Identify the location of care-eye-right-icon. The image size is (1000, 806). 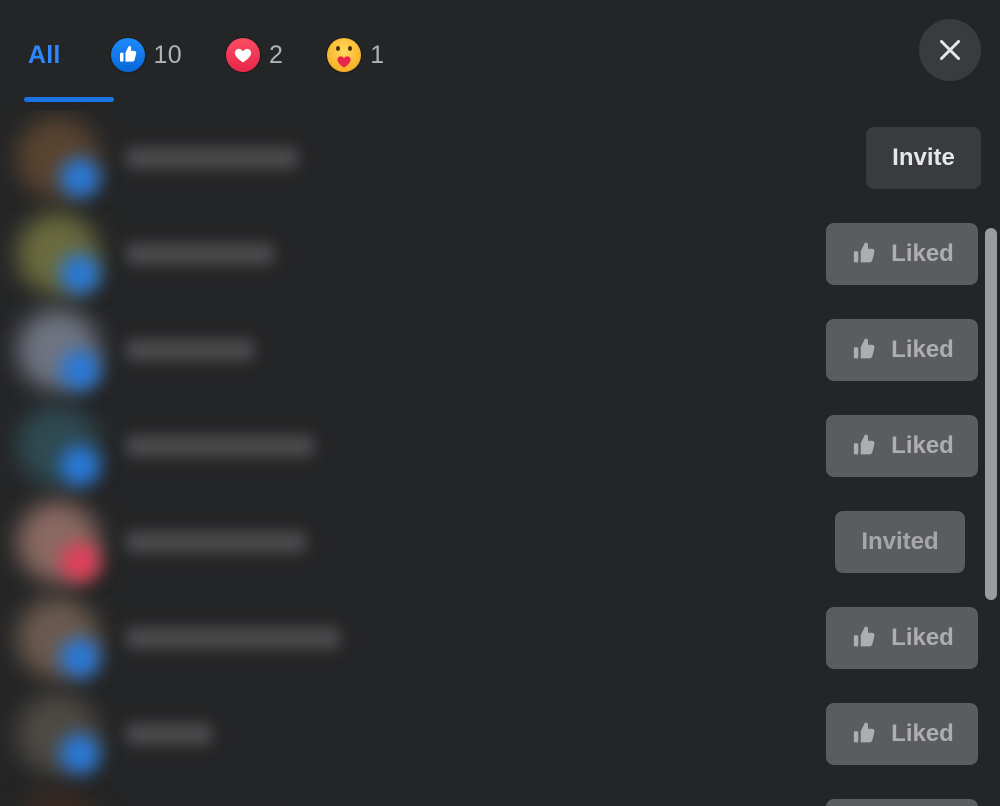
(350, 48).